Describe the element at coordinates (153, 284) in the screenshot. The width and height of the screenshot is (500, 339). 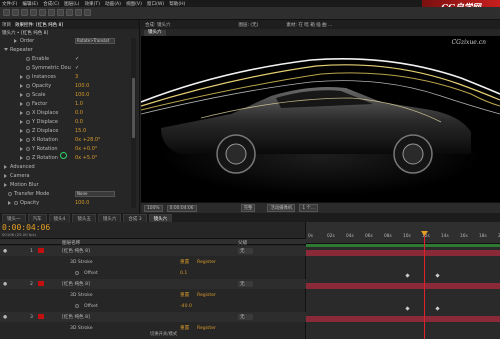
I see `layer-row: ● 2 [红色 纯色 8] 无` at that location.